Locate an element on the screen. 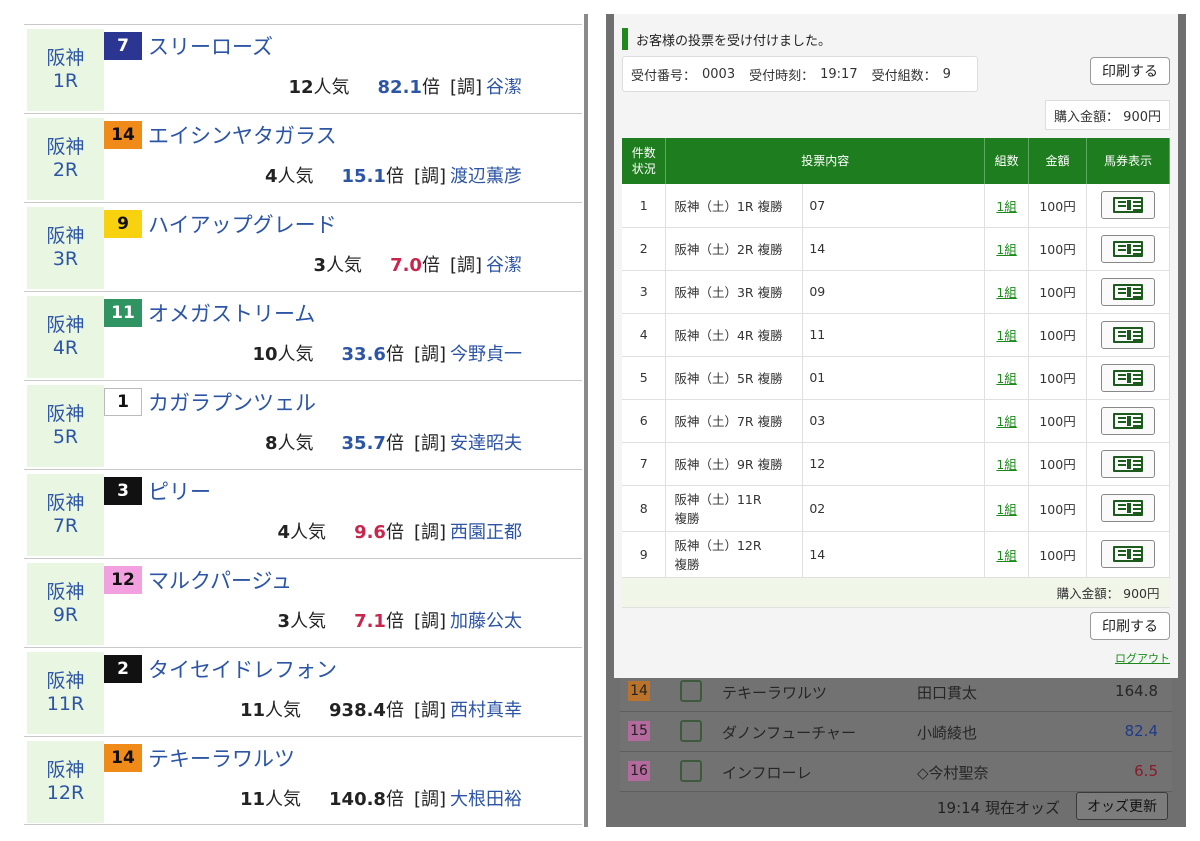  vote-race-line1: 阪神（土）7R 複勝 is located at coordinates (728, 421).